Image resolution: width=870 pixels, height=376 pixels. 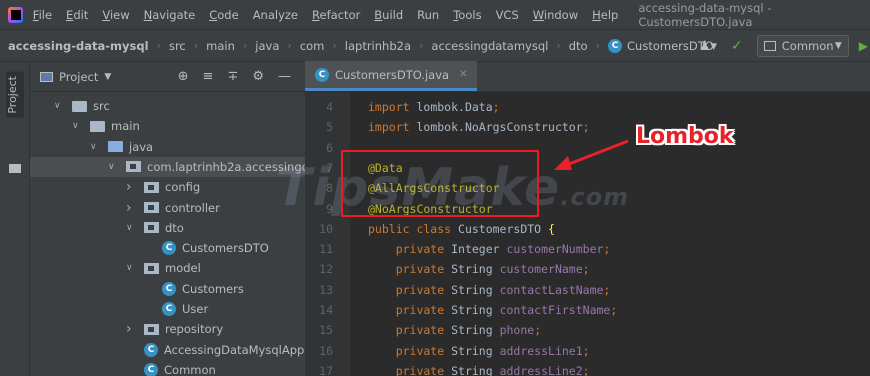 What do you see at coordinates (183, 268) in the screenshot?
I see `tree-item-label: model` at bounding box center [183, 268].